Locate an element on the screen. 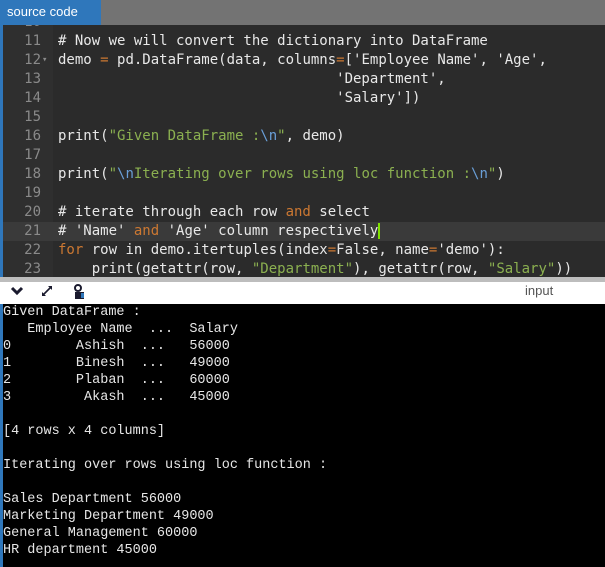  input-label: input is located at coordinates (539, 291).